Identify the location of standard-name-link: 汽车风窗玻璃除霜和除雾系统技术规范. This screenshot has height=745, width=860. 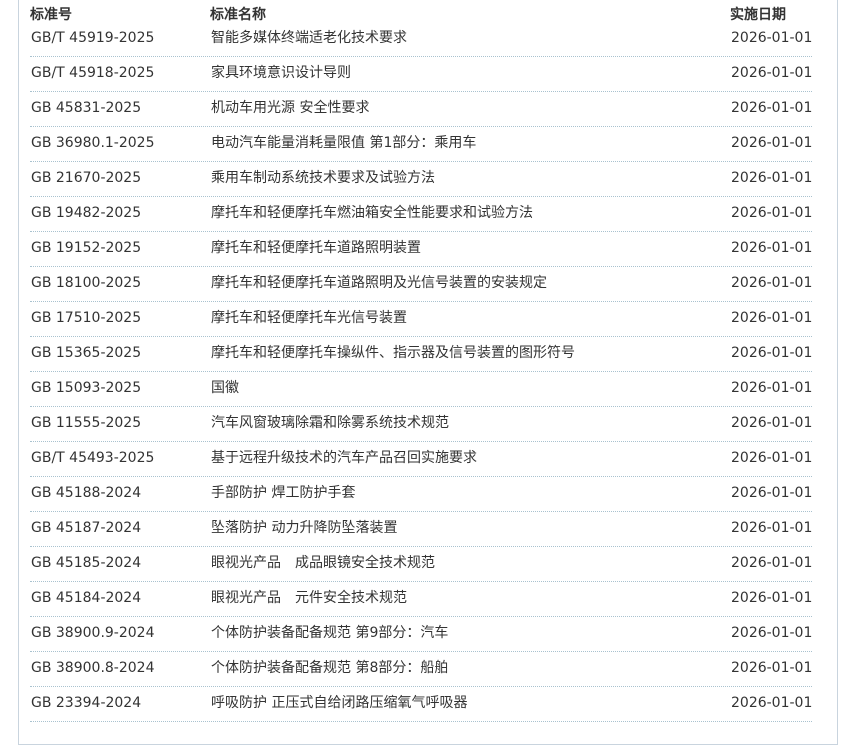
(330, 423).